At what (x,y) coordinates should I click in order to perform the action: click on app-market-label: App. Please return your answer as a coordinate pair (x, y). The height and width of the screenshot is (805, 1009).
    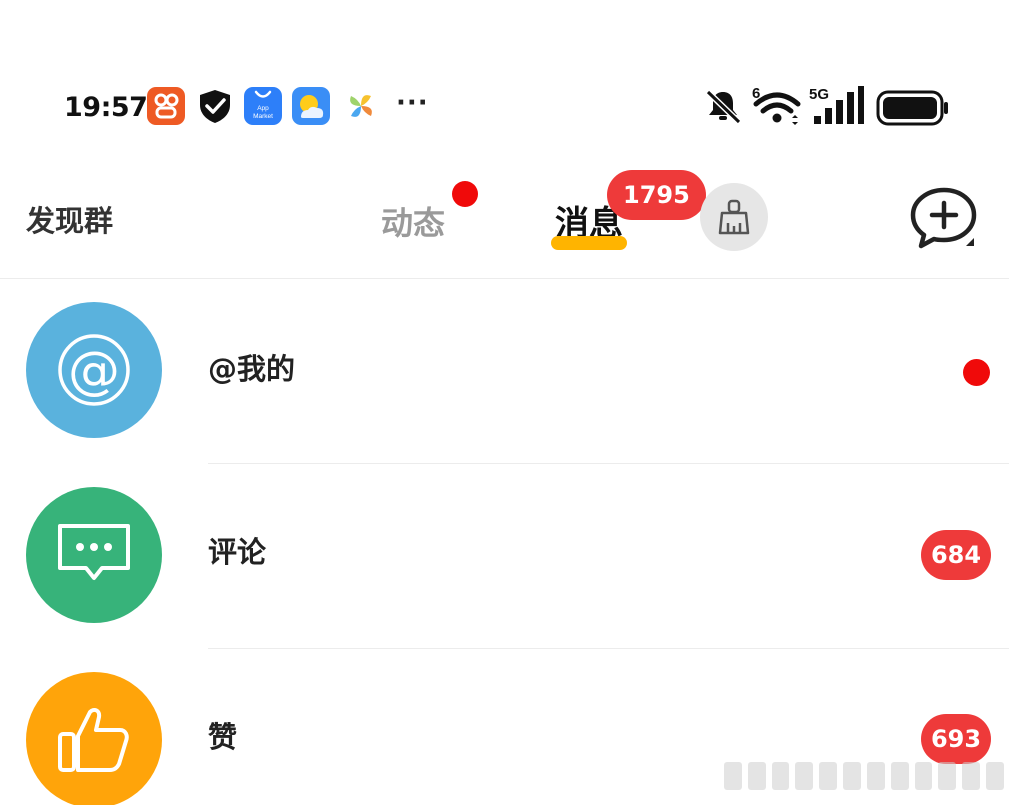
    Looking at the image, I should click on (263, 108).